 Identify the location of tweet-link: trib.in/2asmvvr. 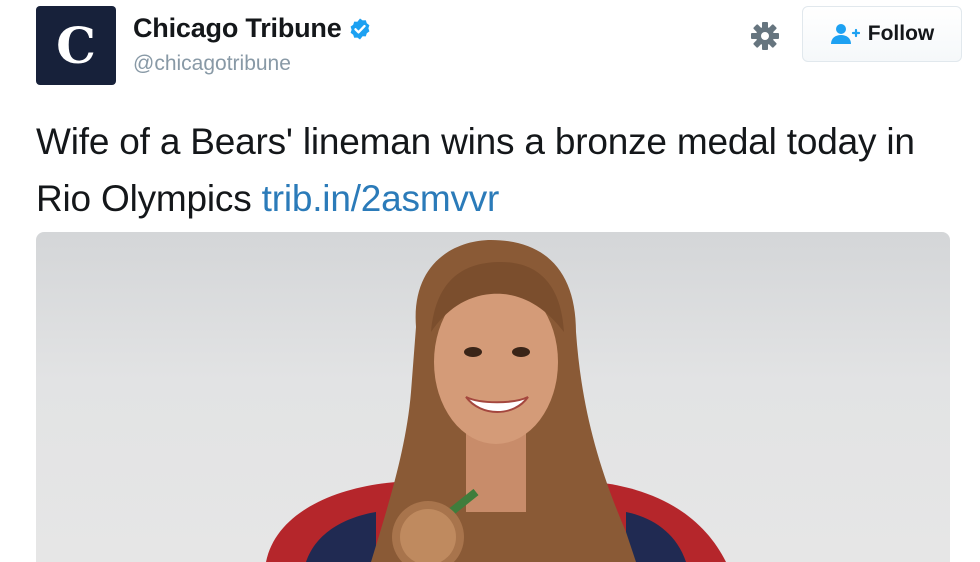
(381, 198).